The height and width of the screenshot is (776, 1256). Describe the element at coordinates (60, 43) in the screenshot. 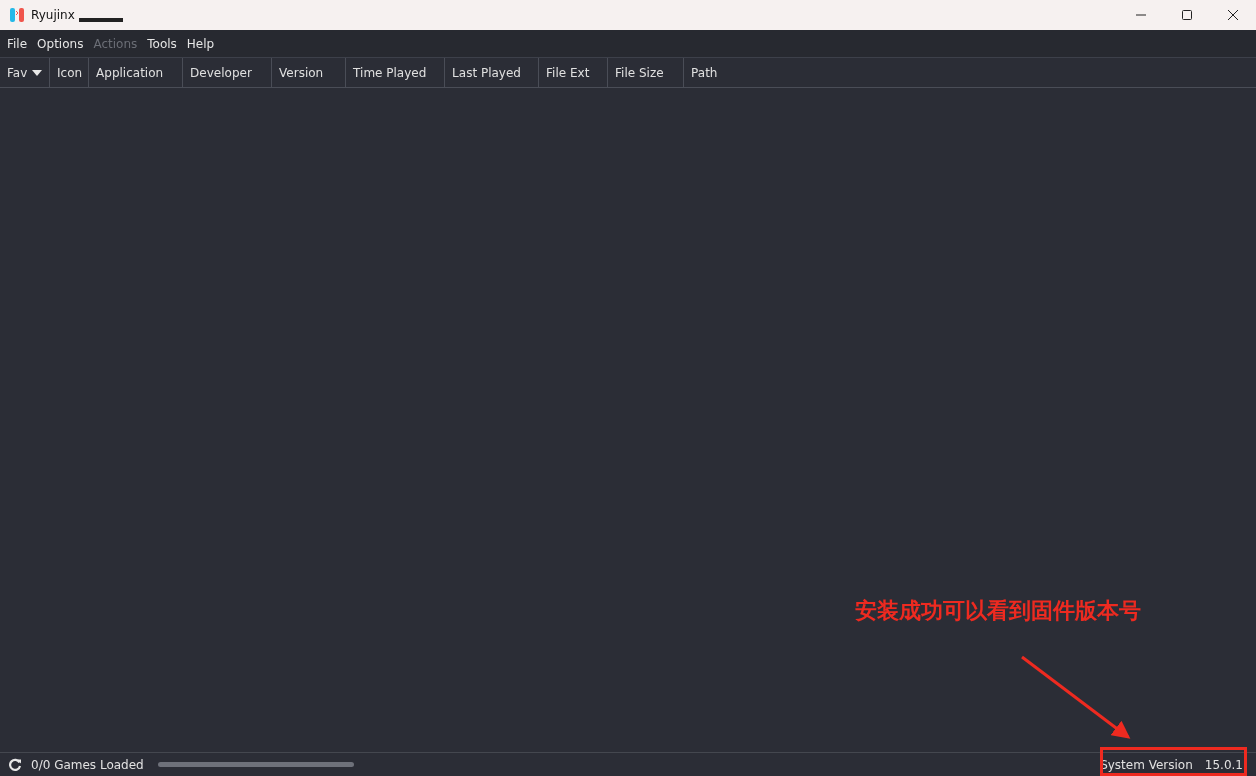

I see `menu-item: Options` at that location.